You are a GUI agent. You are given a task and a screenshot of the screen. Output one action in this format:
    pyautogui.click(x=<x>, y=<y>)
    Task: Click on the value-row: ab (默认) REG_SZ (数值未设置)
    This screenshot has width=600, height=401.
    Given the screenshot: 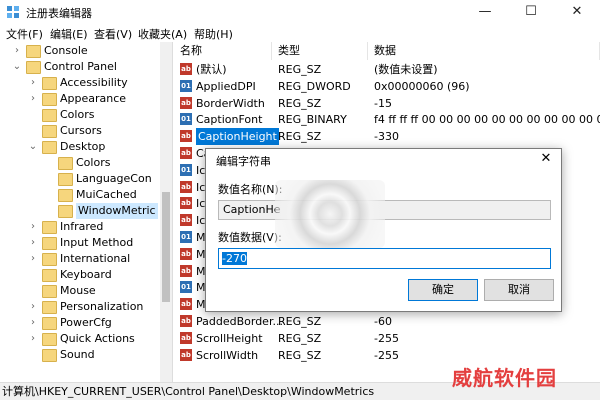 What is the action you would take?
    pyautogui.click(x=387, y=69)
    